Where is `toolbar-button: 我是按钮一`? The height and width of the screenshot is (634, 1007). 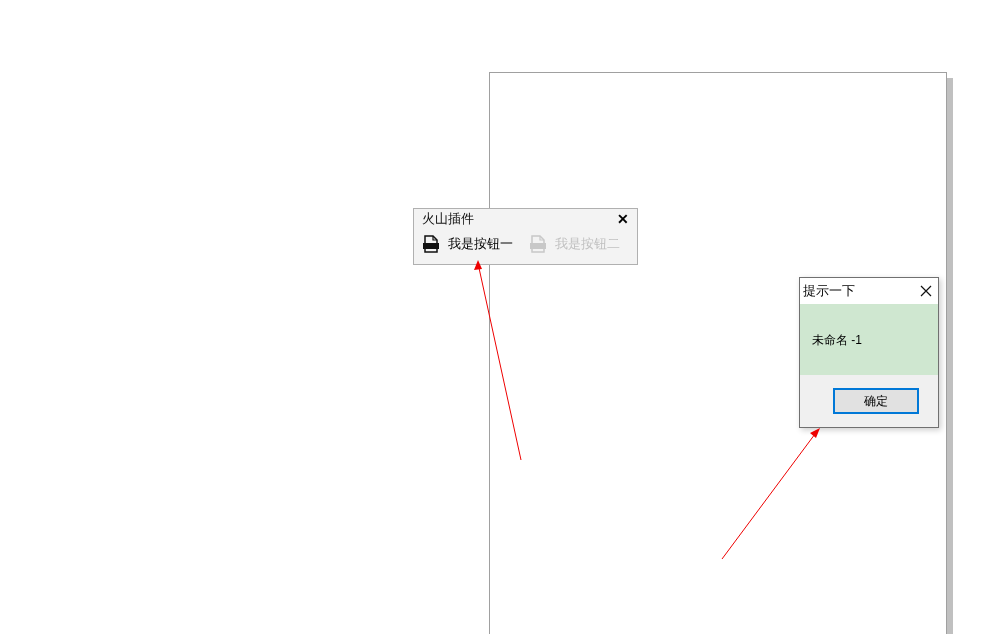 toolbar-button: 我是按钮一 is located at coordinates (467, 244).